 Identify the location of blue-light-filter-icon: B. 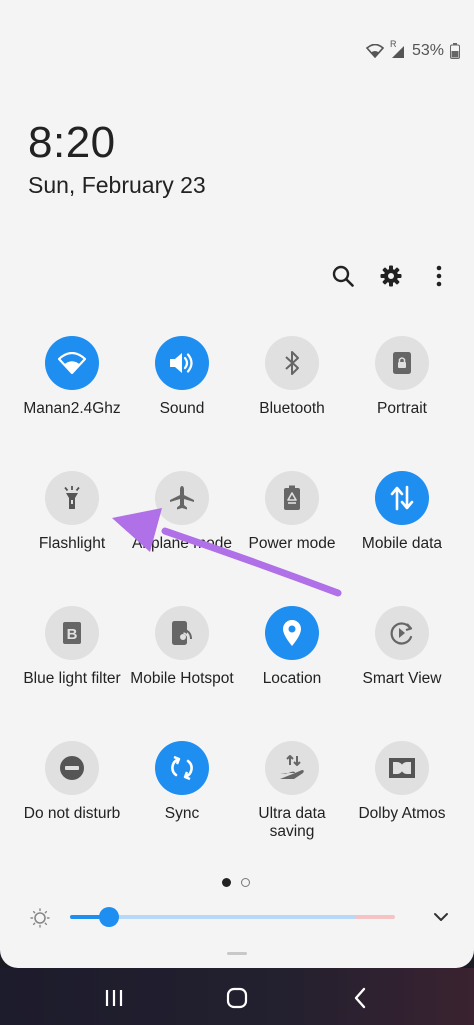
(72, 633).